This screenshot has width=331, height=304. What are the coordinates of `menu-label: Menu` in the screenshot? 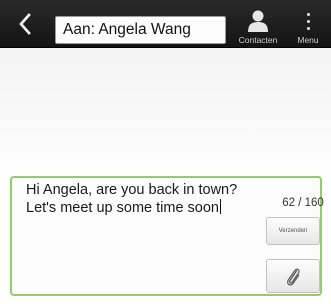 It's located at (308, 40).